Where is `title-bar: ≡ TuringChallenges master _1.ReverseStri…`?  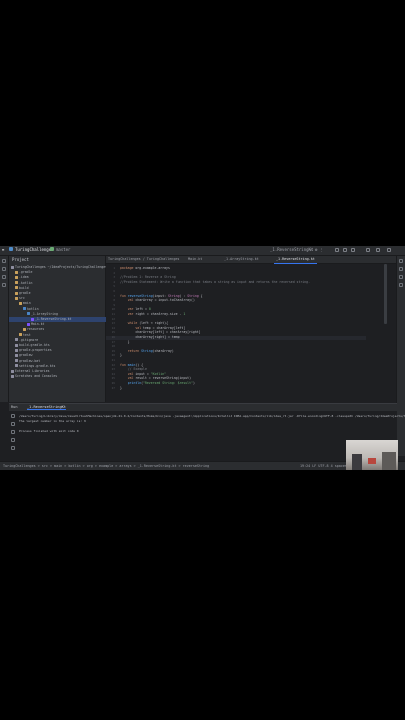 title-bar: ≡ TuringChallenges master _1.ReverseStri… is located at coordinates (202, 251).